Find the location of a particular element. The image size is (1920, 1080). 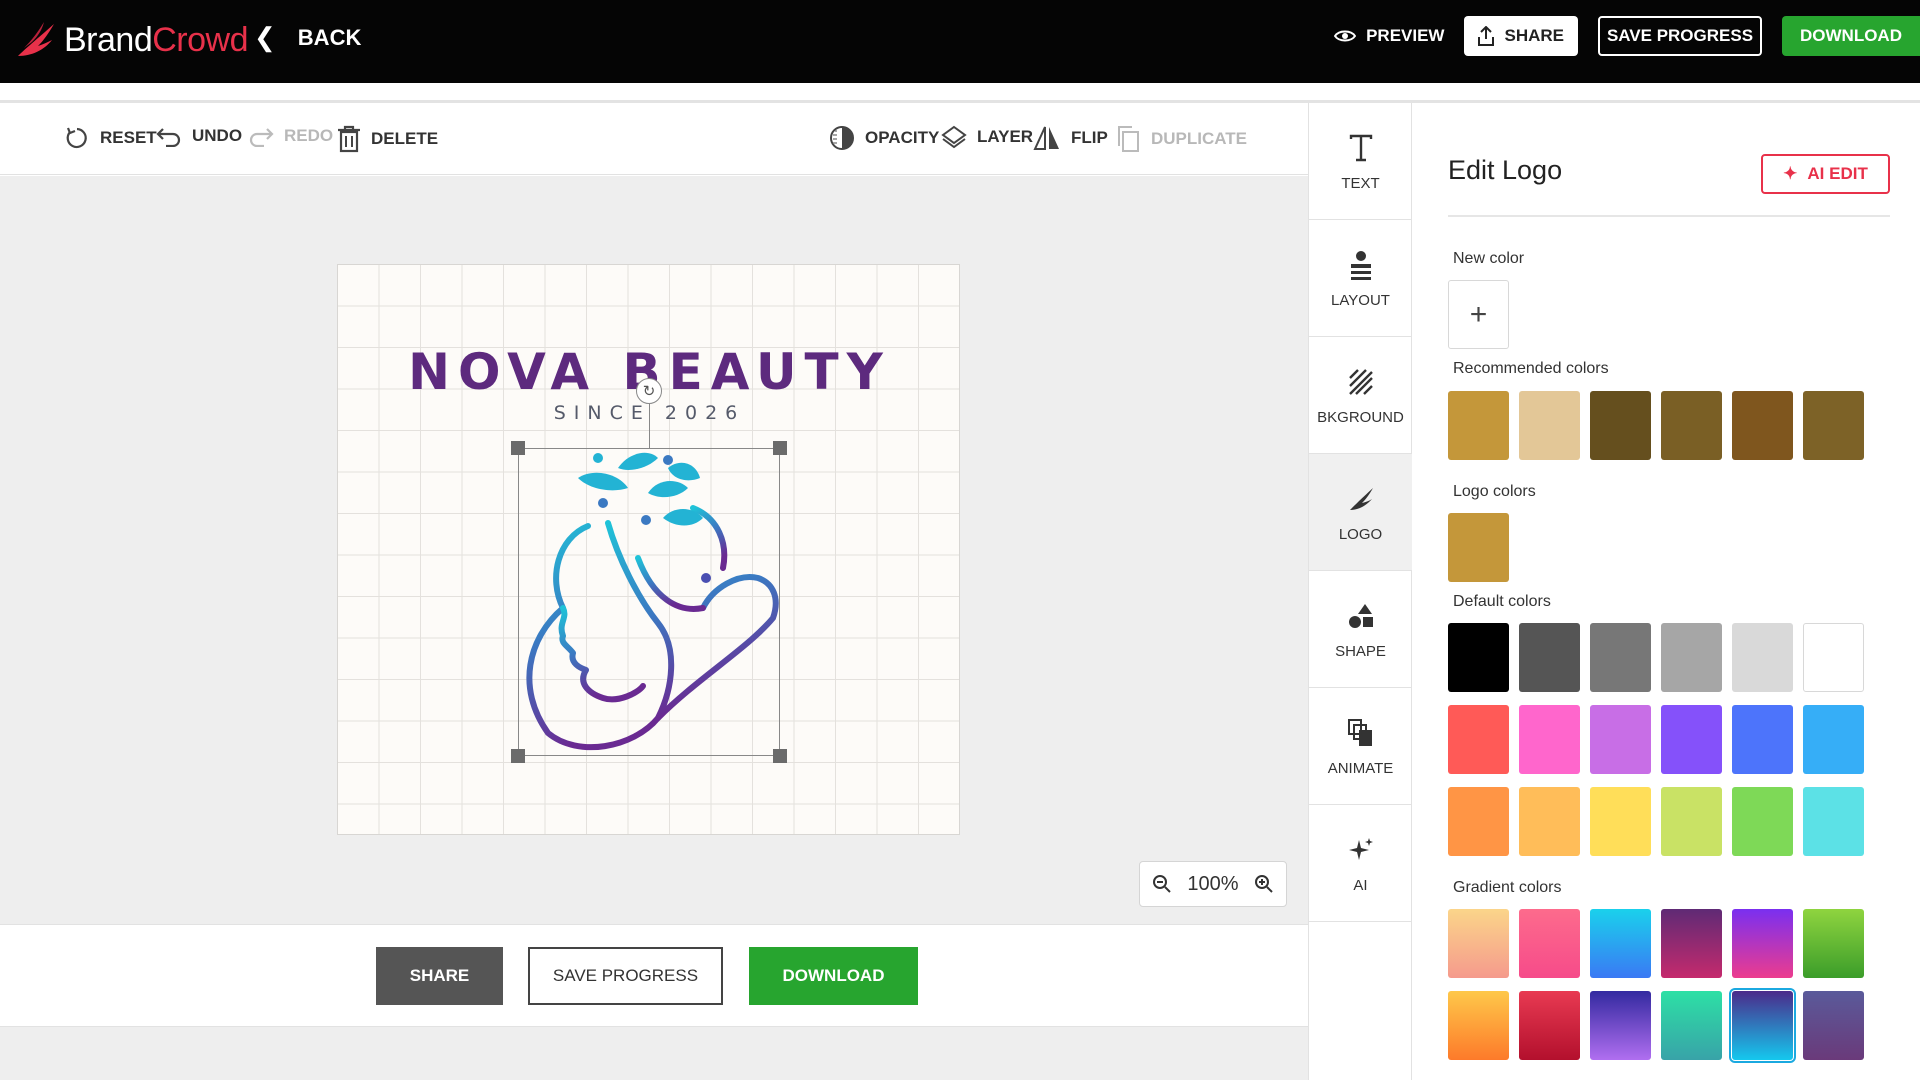

opacity-label: OPACITY is located at coordinates (902, 137).